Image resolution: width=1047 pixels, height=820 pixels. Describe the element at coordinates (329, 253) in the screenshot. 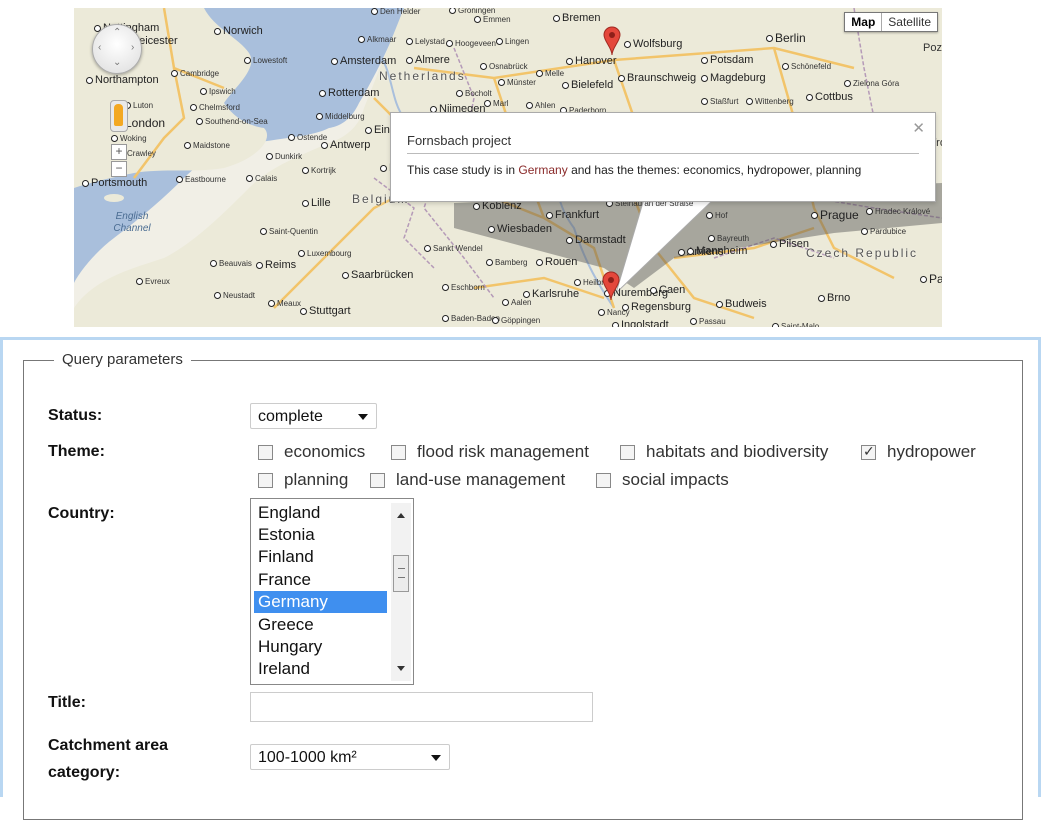

I see `city-name: Luxembourg` at that location.